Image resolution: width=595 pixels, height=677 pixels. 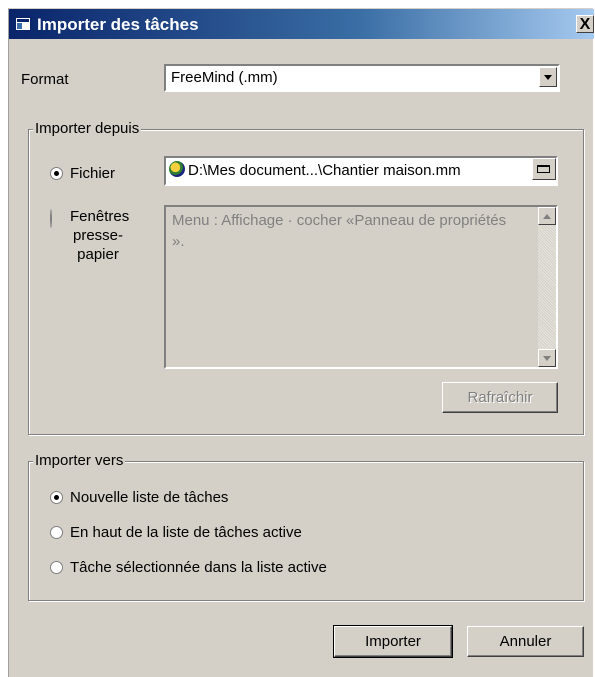 I want to click on scroll-up-icon, so click(x=547, y=216).